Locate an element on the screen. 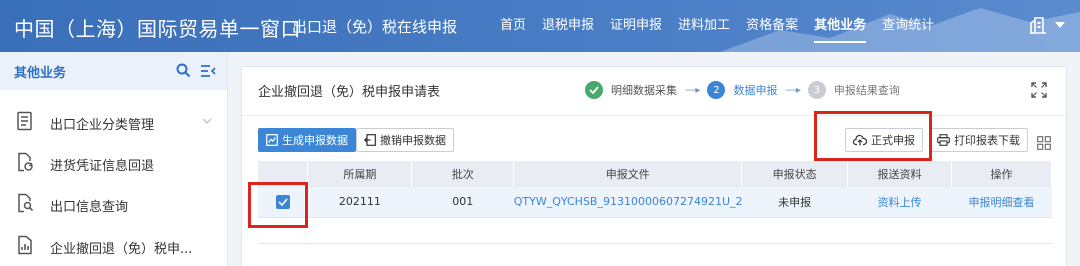  sidebar-item-voucher-rollback: 进货凭证信息回退 is located at coordinates (114, 163).